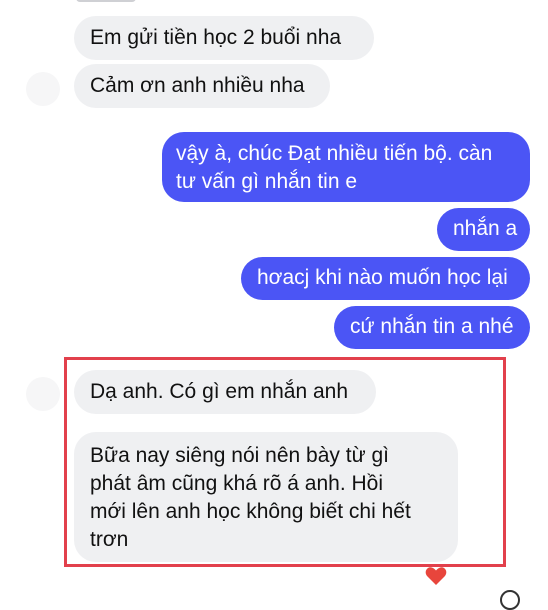 The image size is (548, 610). Describe the element at coordinates (436, 576) in the screenshot. I see `heart-icon` at that location.